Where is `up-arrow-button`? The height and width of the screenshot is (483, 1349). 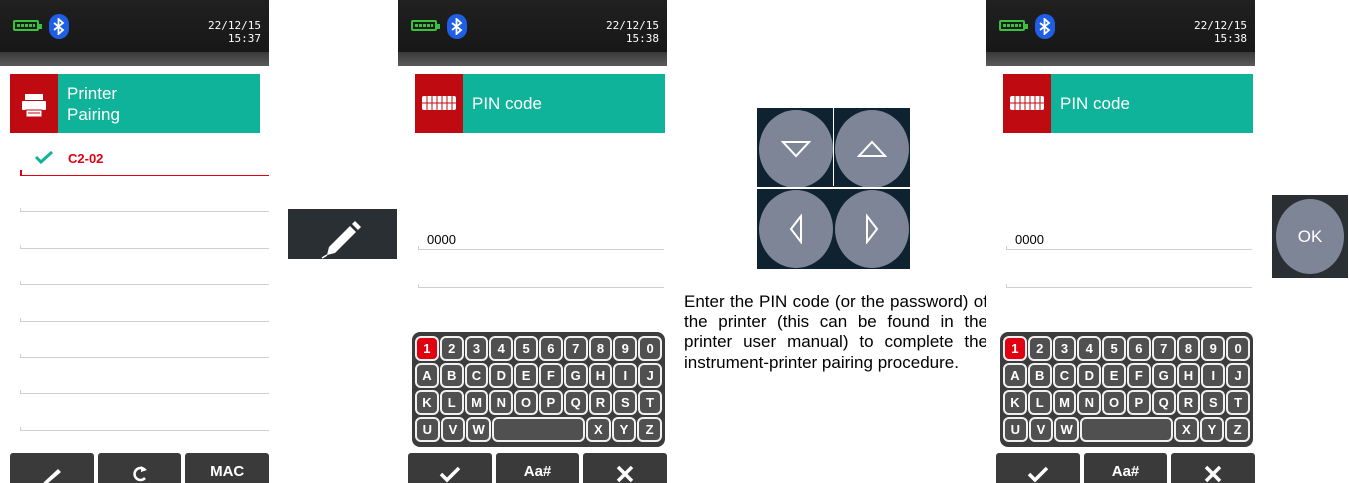
up-arrow-button is located at coordinates (872, 149).